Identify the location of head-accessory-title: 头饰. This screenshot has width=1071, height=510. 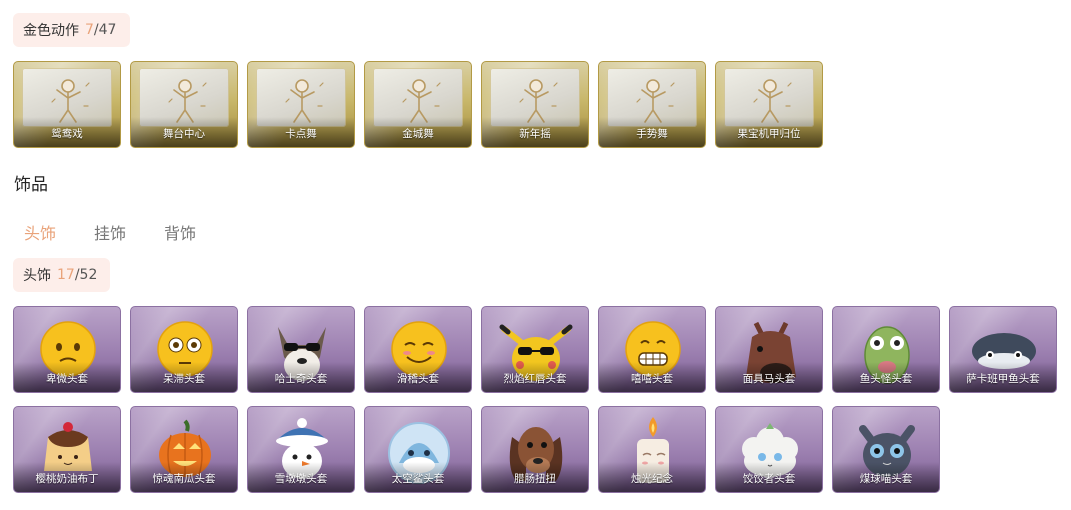
(37, 276).